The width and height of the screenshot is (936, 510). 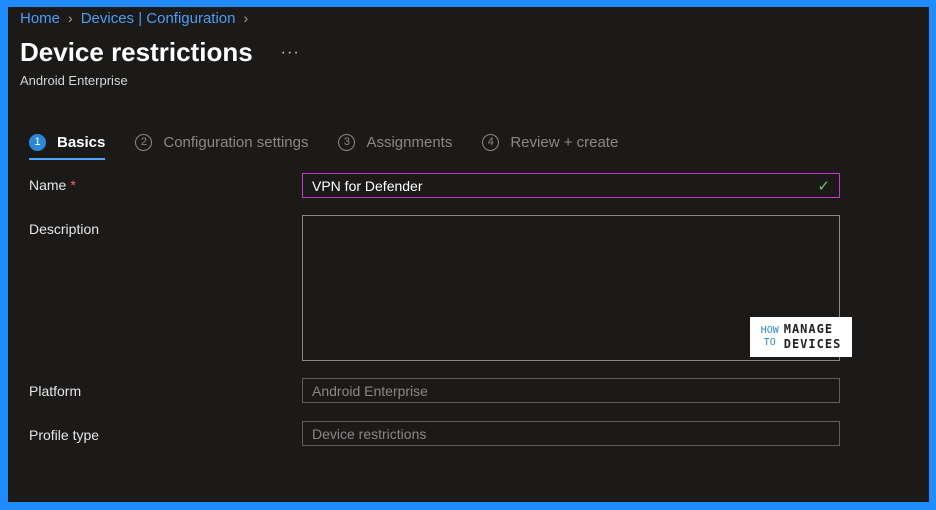 I want to click on name-label: Name *, so click(x=52, y=185).